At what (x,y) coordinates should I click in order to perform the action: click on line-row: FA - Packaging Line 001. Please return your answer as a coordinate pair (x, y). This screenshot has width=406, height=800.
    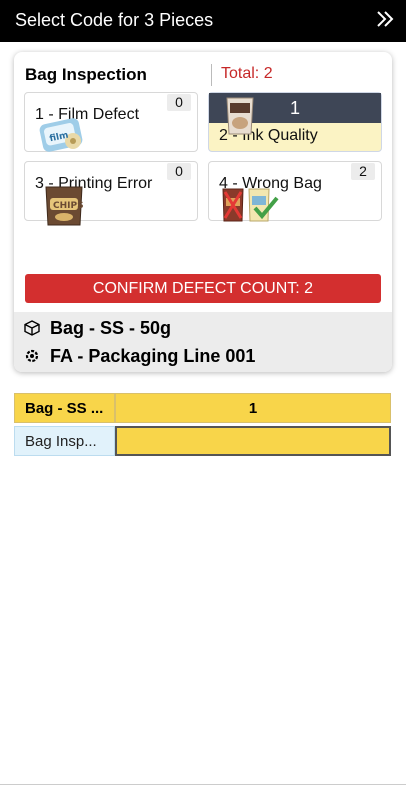
    Looking at the image, I should click on (139, 356).